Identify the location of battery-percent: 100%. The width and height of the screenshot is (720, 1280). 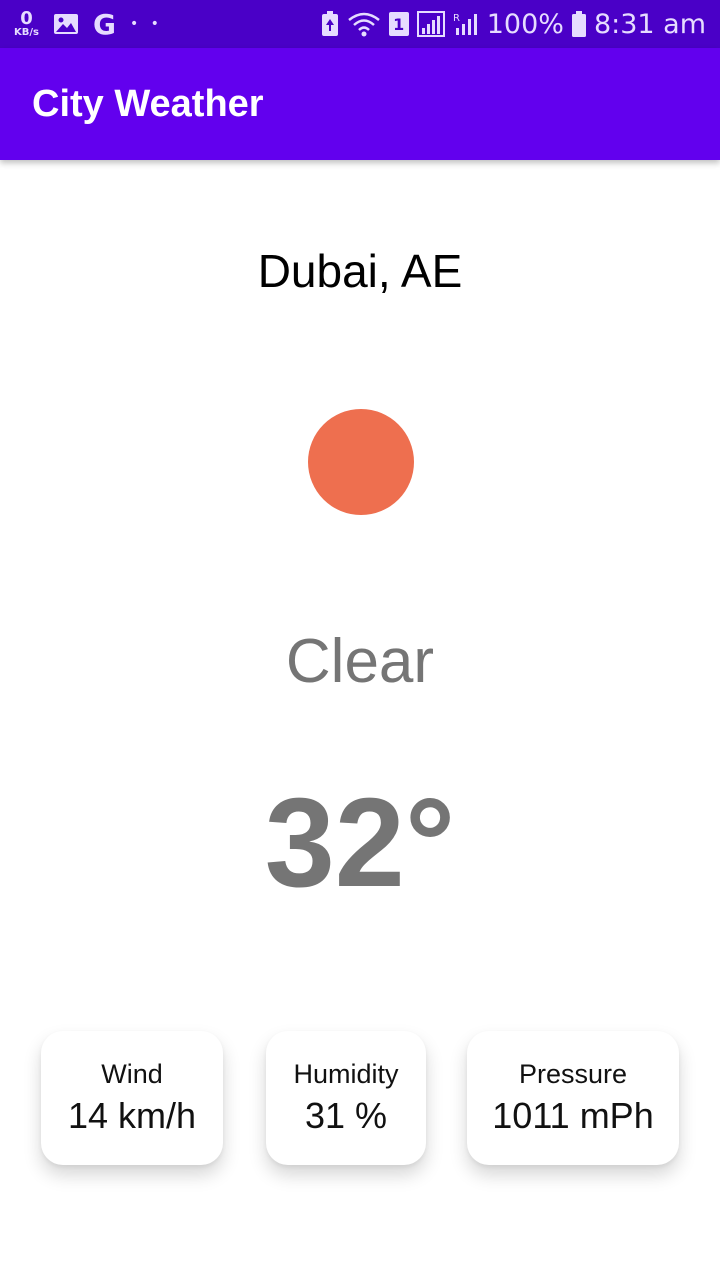
(525, 24).